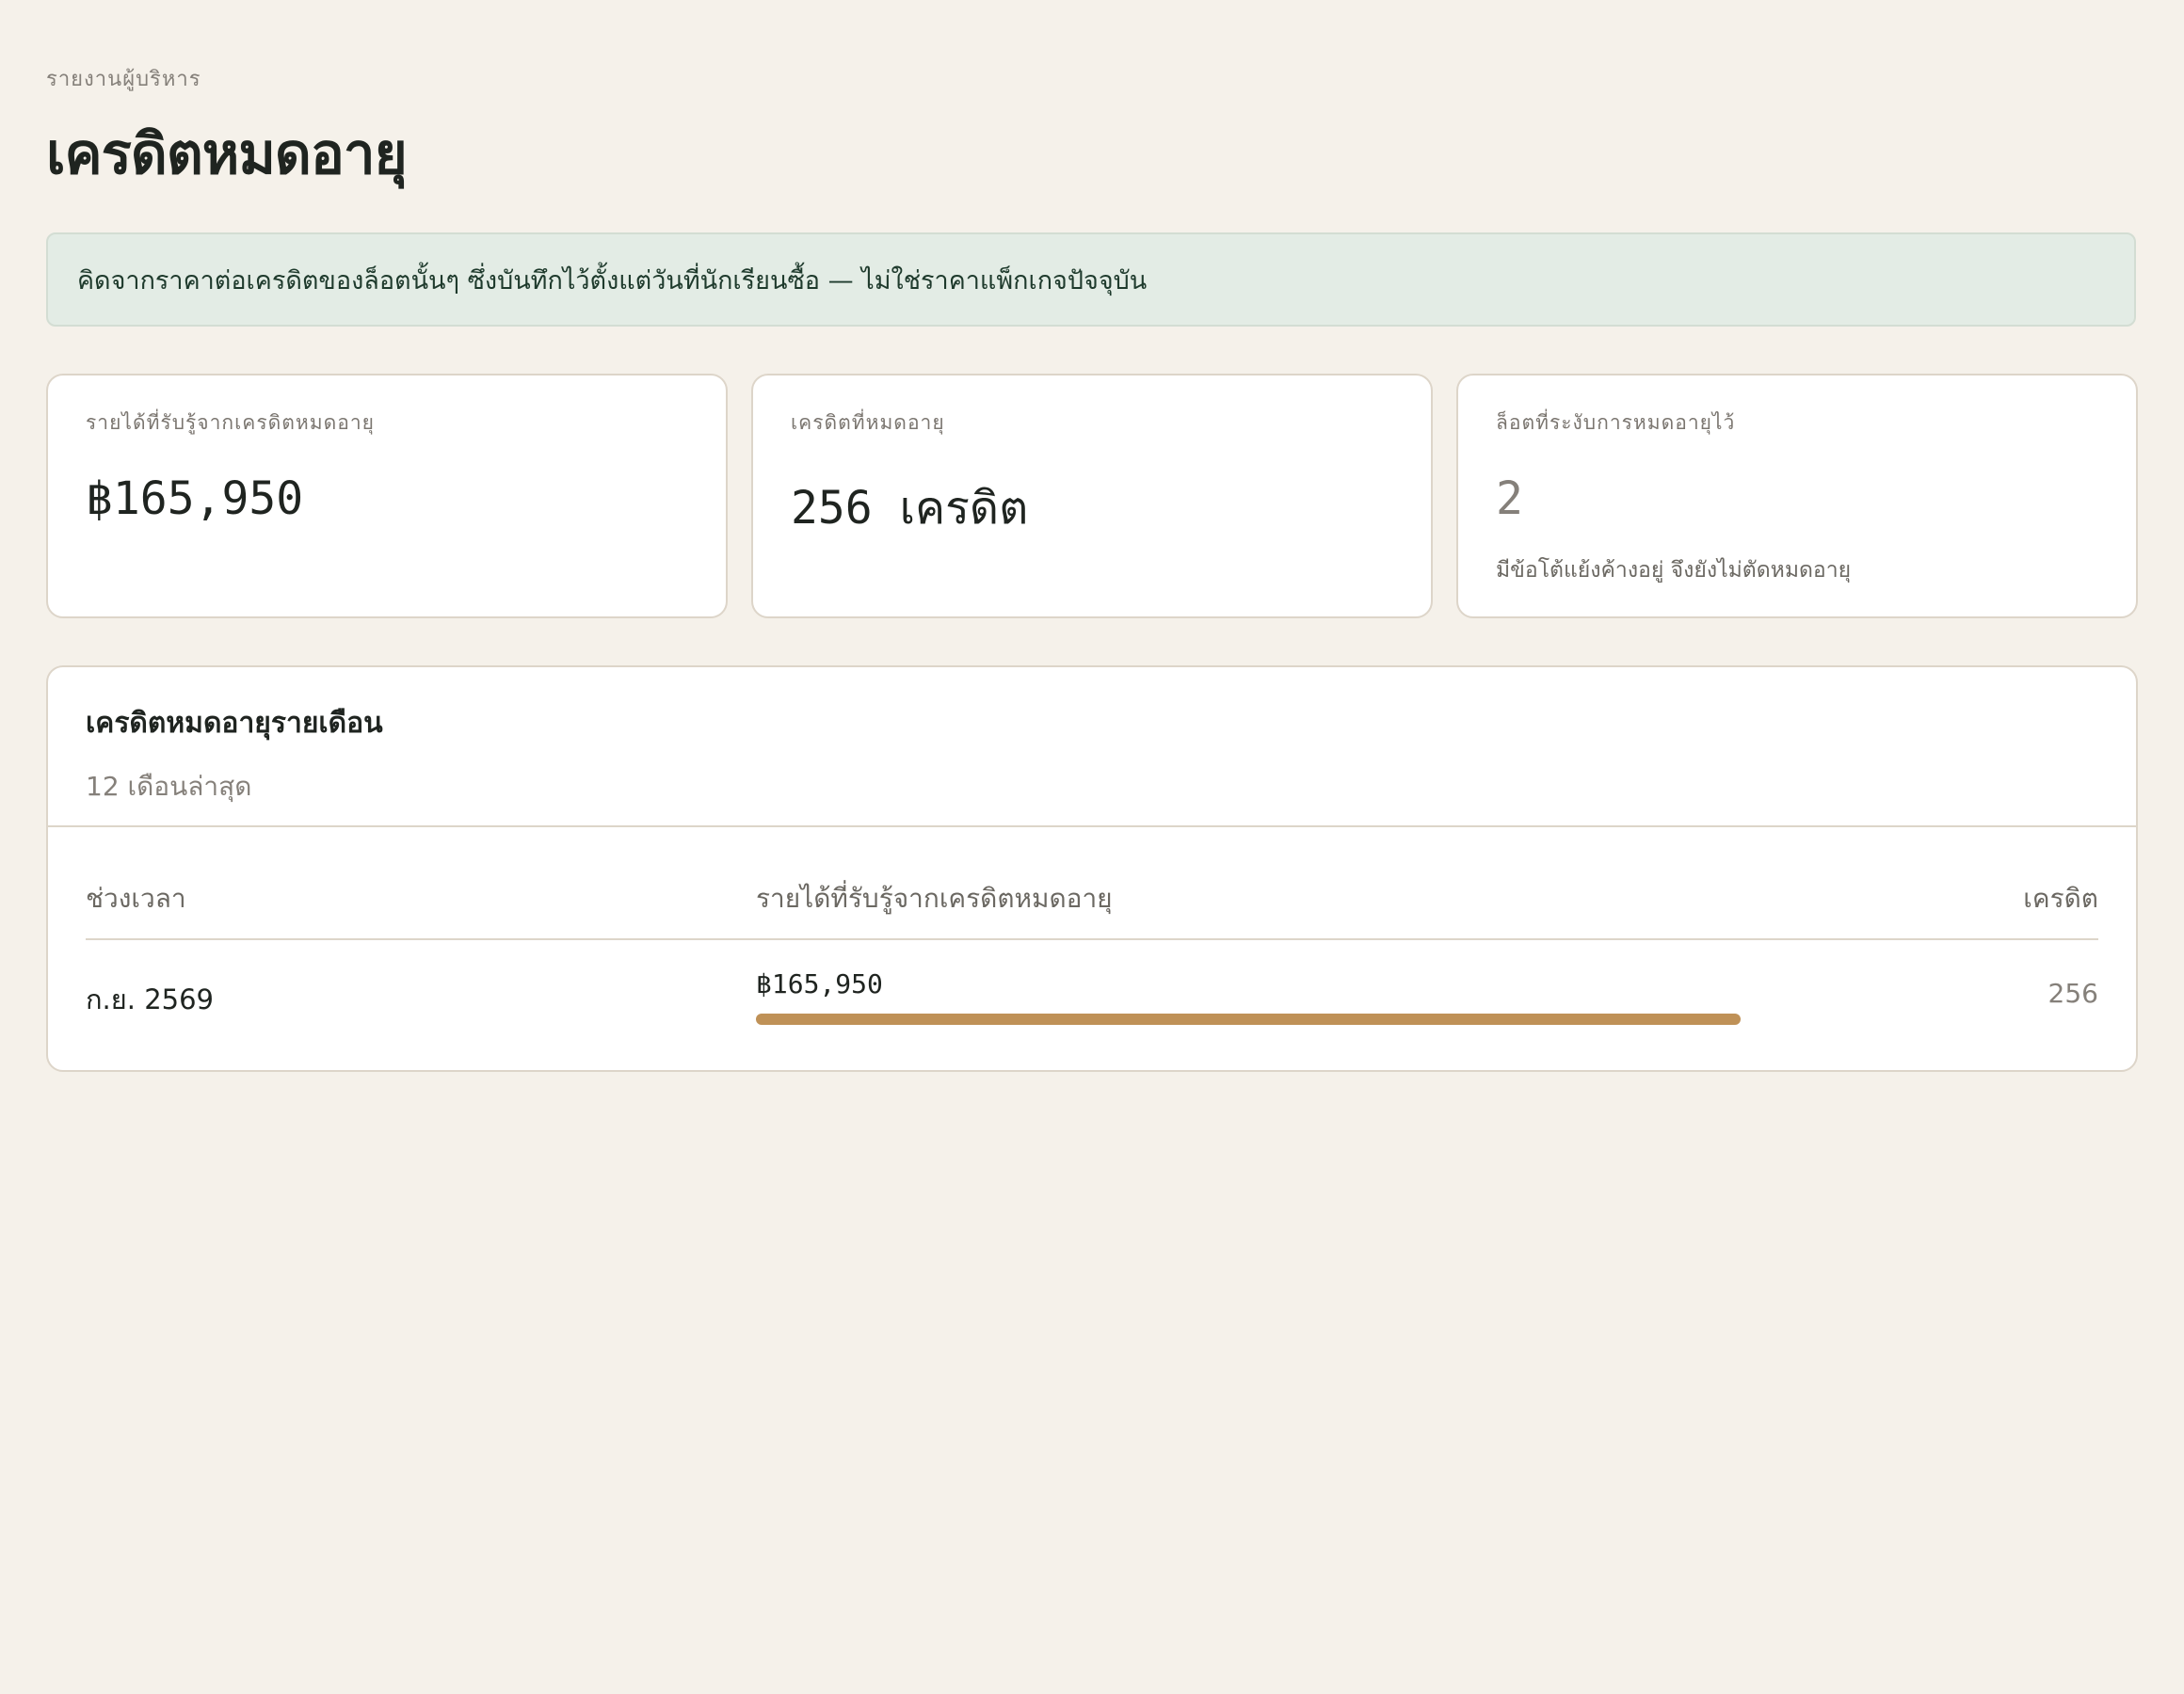 The width and height of the screenshot is (2184, 1694). Describe the element at coordinates (1674, 570) in the screenshot. I see `kpi-note: มีข้อโต้แย้งค้างอยู่ จึงยังไม่ตัดหมดอายุ` at that location.